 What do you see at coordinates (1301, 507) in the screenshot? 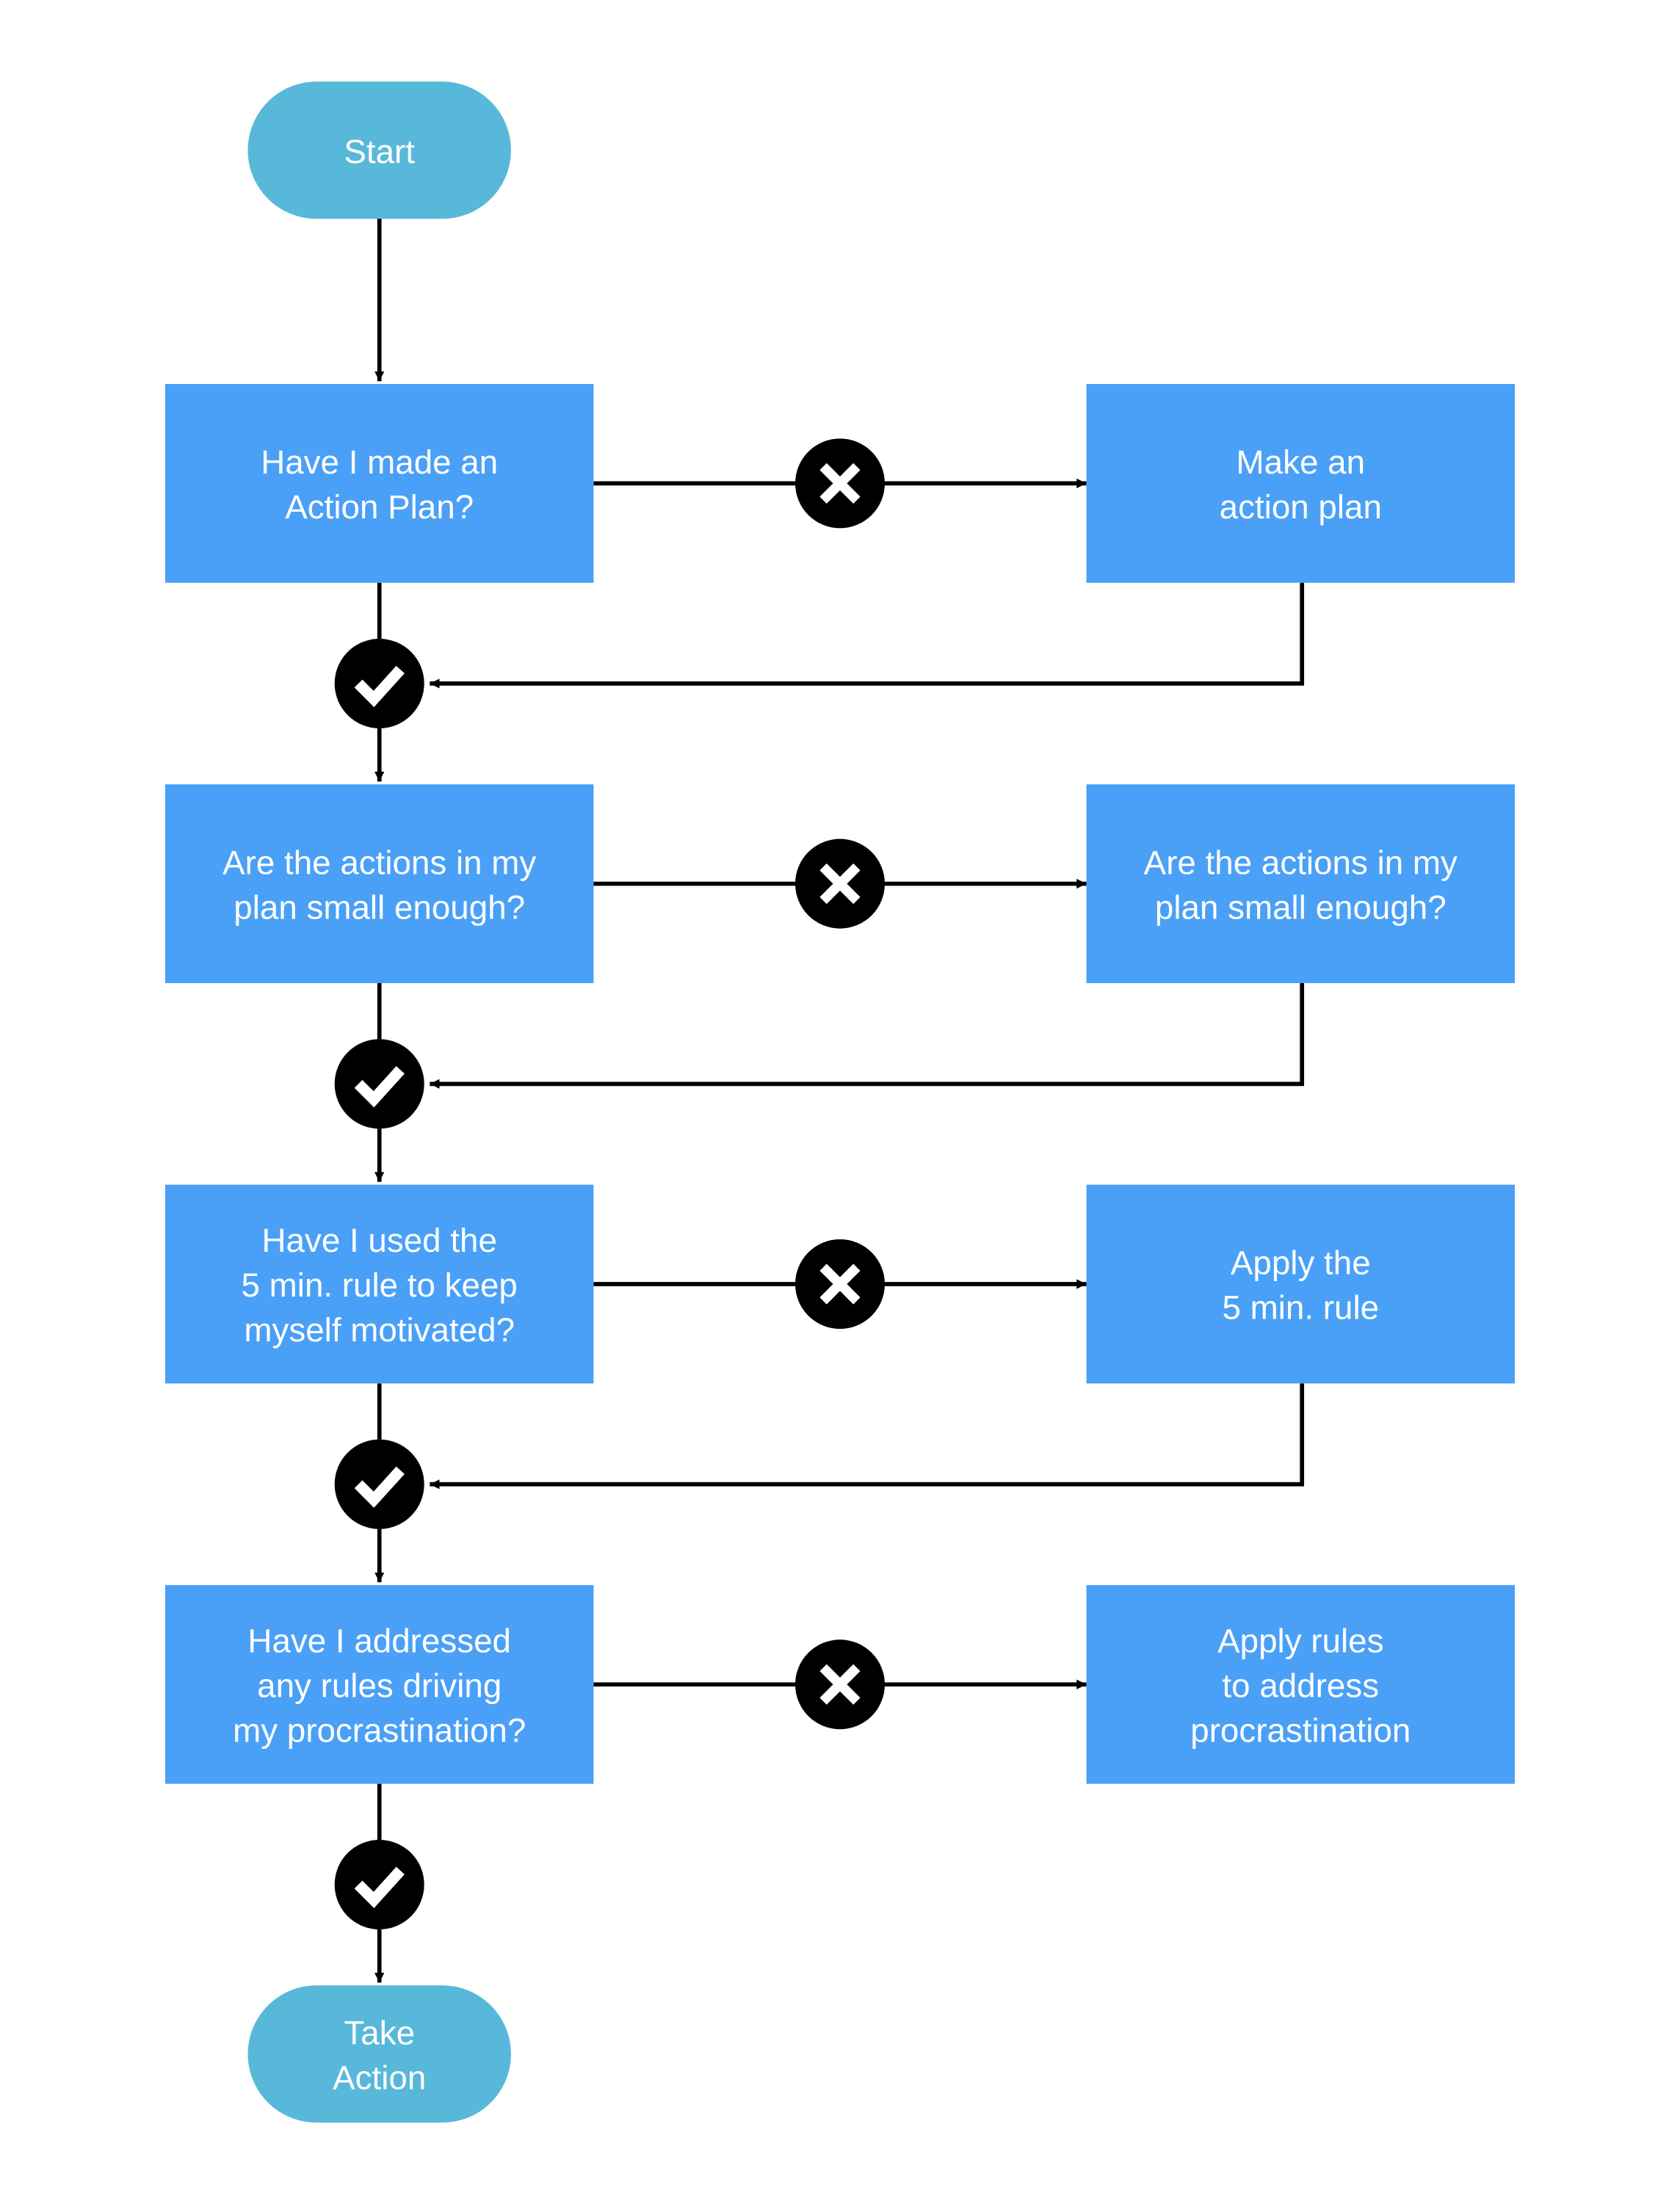
I see `node-label-line: action plan` at bounding box center [1301, 507].